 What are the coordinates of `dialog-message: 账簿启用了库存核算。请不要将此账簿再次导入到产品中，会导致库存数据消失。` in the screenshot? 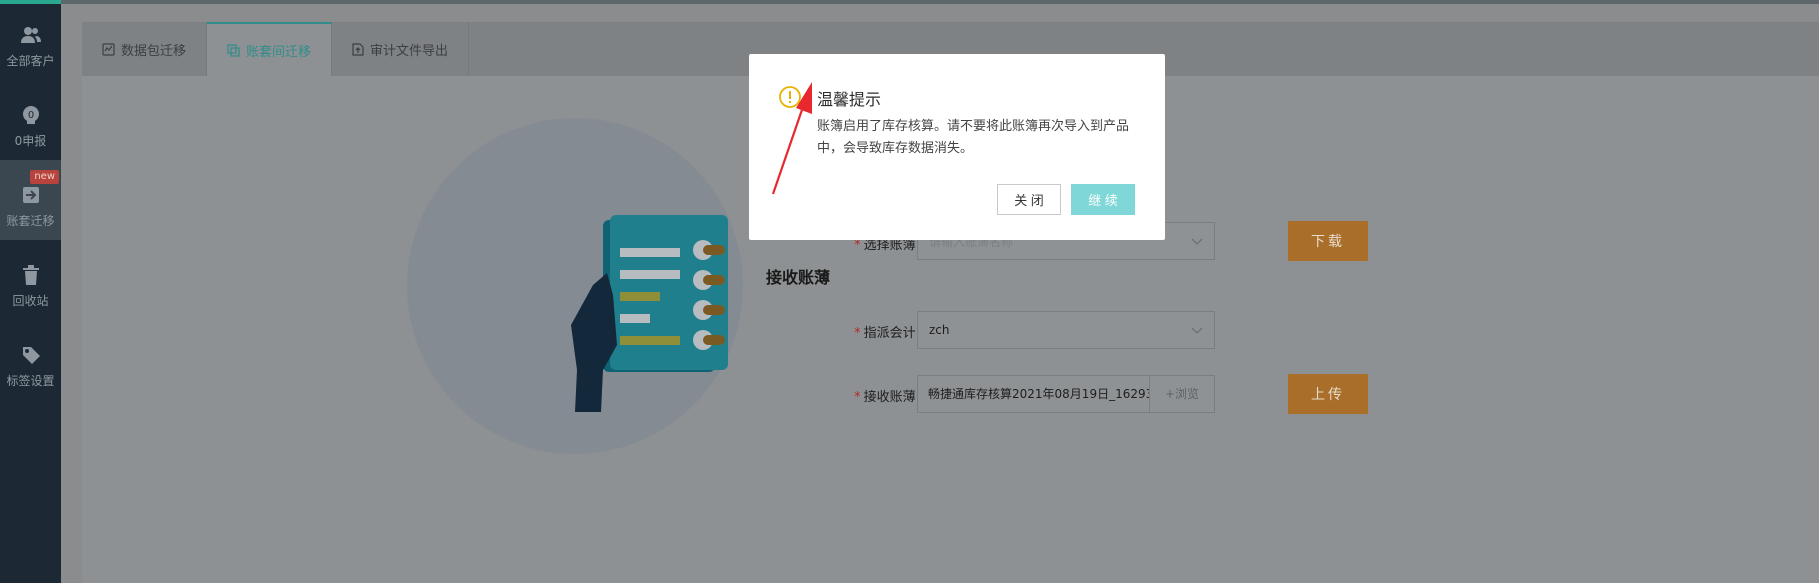 It's located at (973, 137).